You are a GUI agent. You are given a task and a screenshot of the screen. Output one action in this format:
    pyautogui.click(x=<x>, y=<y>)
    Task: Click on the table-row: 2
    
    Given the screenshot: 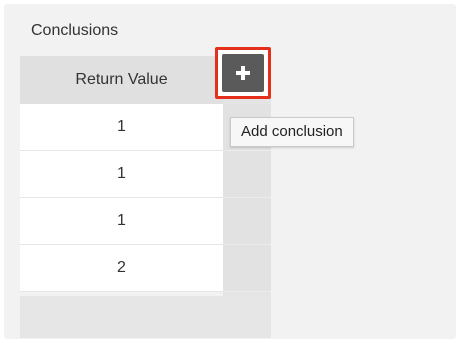 What is the action you would take?
    pyautogui.click(x=121, y=268)
    